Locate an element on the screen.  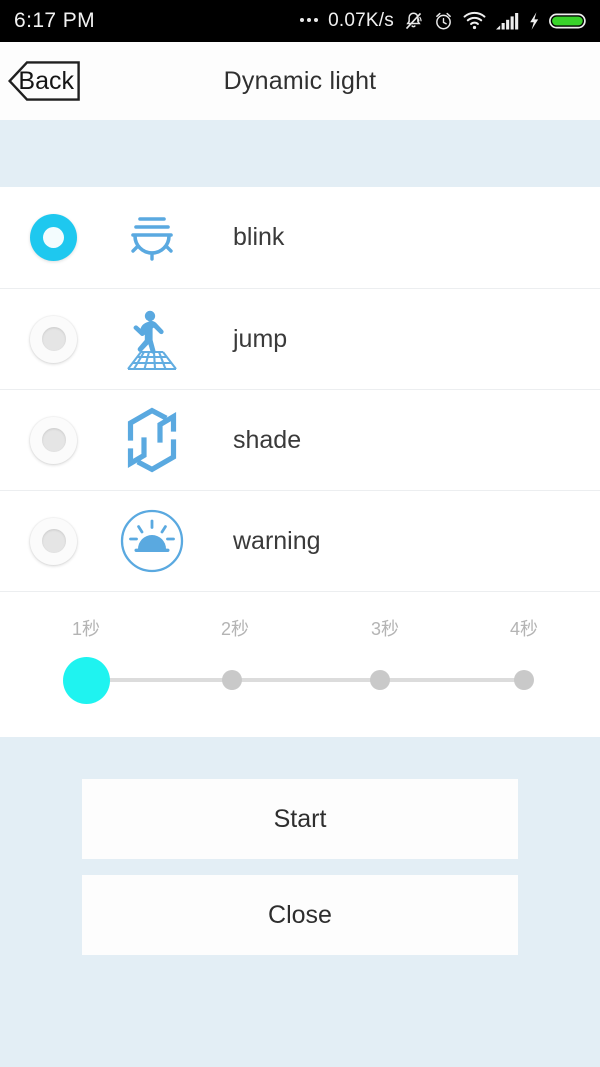
option-row-jump: jump is located at coordinates (300, 338).